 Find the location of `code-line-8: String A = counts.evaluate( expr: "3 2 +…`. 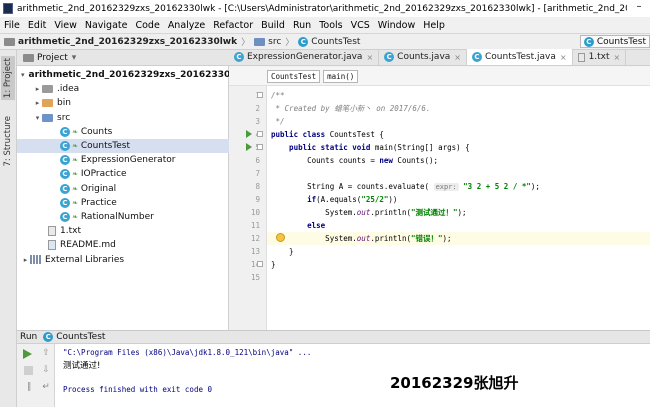

code-line-8: String A = counts.evaluate( expr: "3 2 +… is located at coordinates (405, 186).